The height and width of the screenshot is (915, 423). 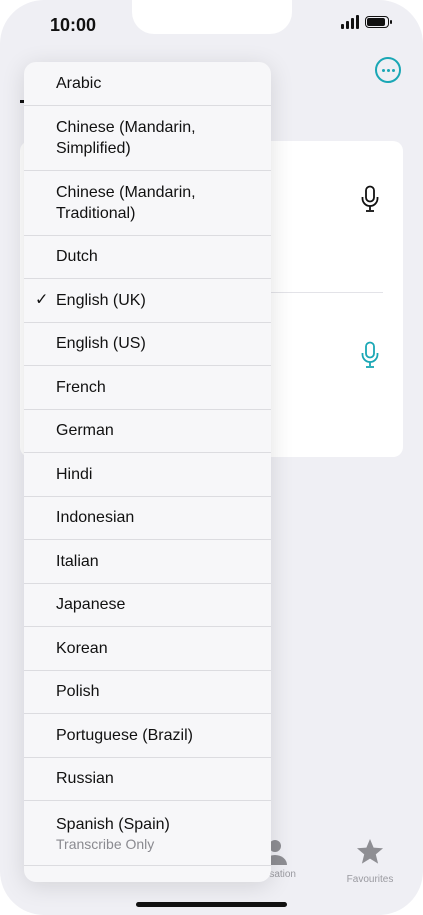 I want to click on checkmark-icon: ✓, so click(x=42, y=300).